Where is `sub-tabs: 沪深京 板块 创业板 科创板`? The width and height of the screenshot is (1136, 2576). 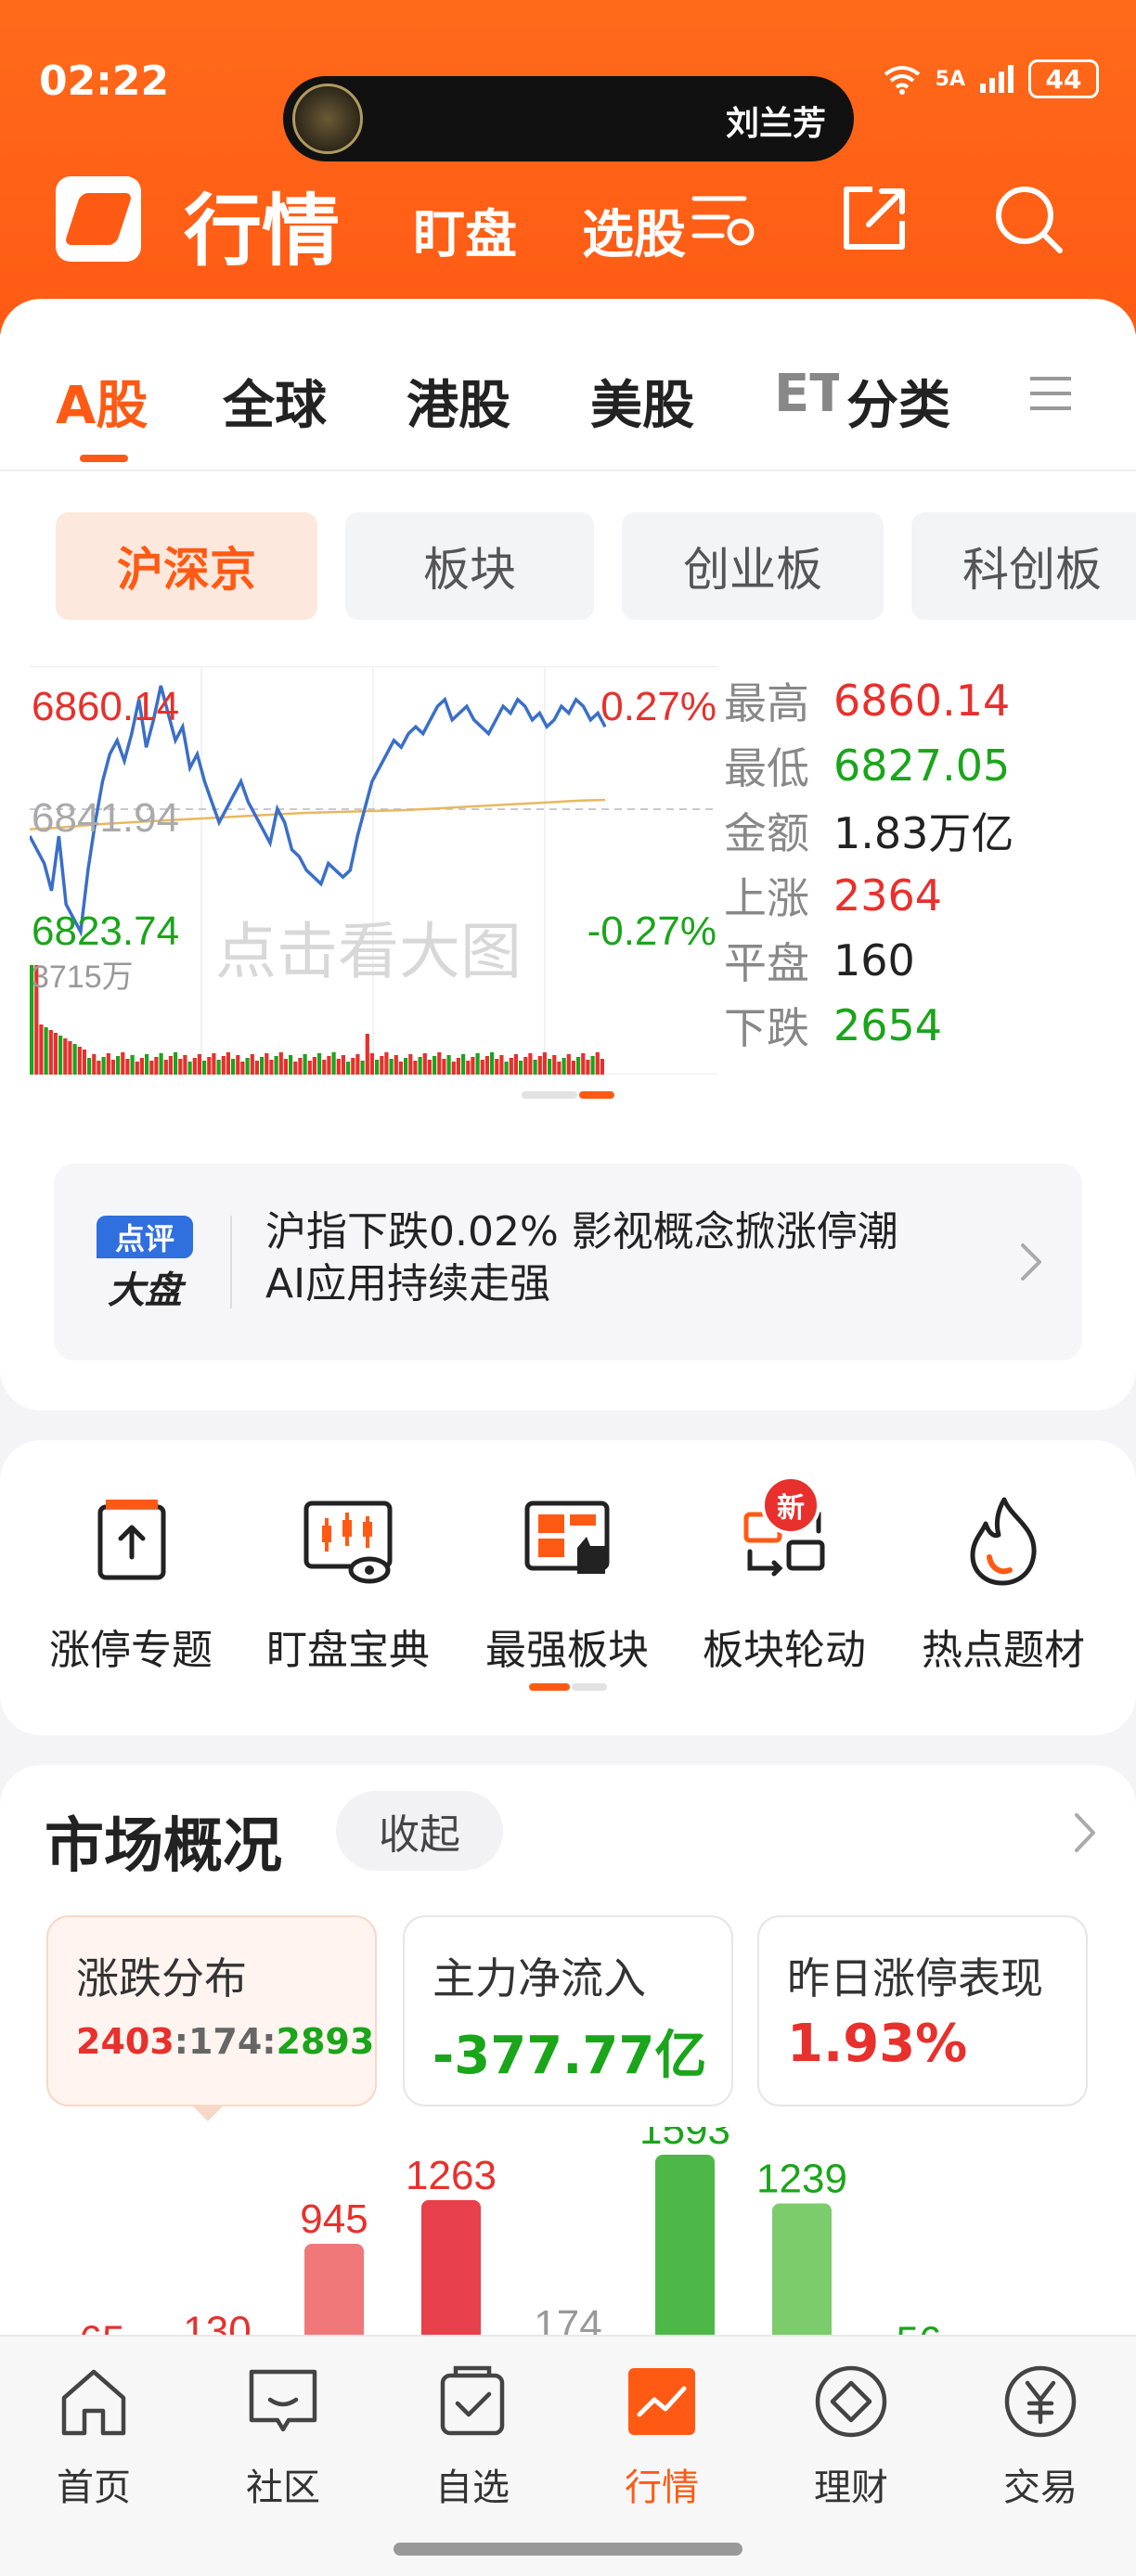
sub-tabs: 沪深京 板块 创业板 科创板 is located at coordinates (568, 567).